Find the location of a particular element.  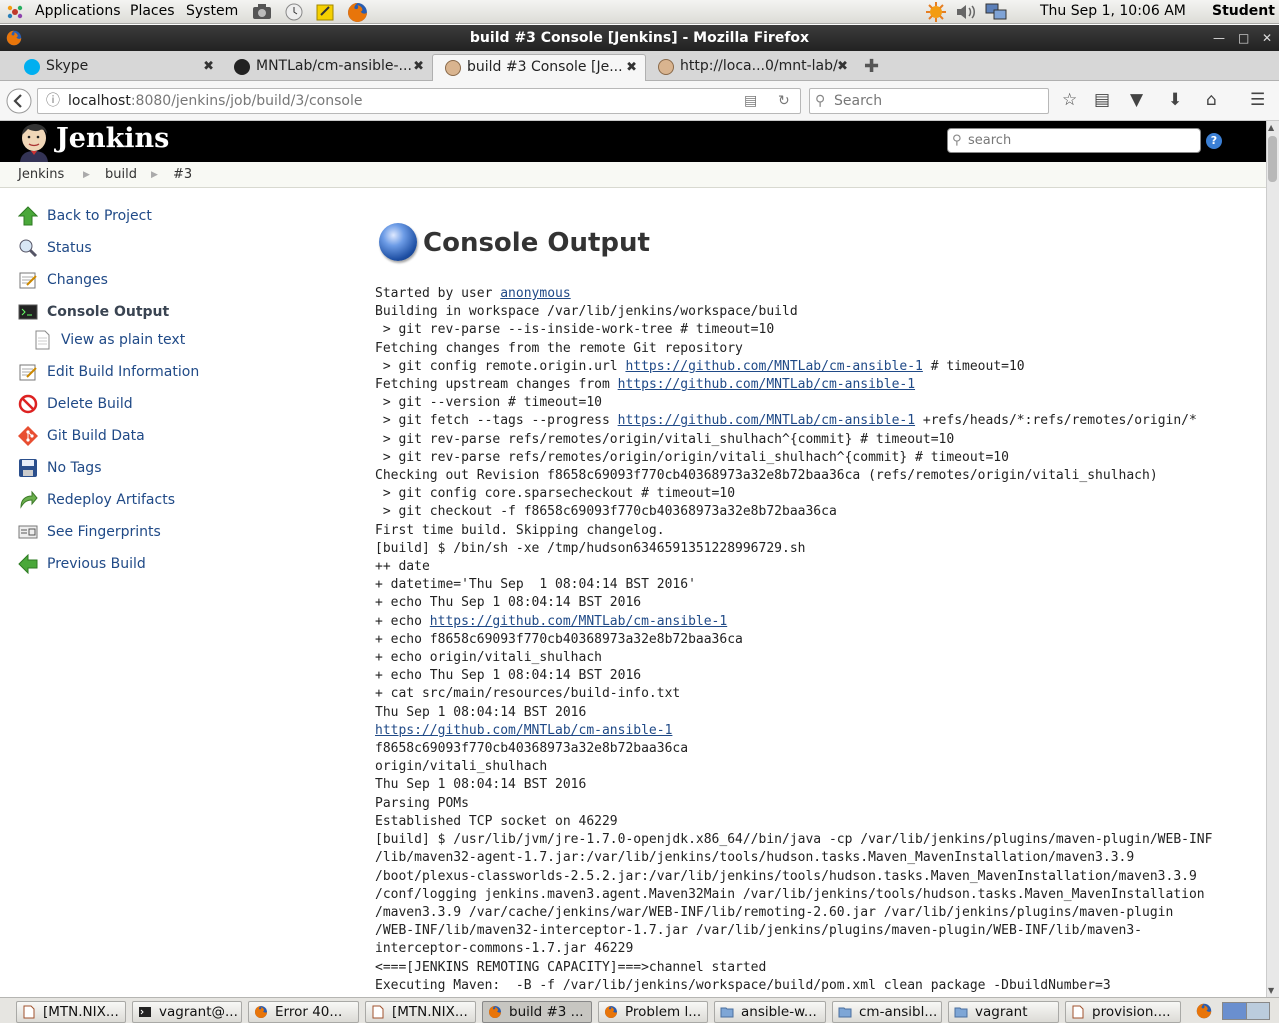

url-host: localhost is located at coordinates (99, 101).